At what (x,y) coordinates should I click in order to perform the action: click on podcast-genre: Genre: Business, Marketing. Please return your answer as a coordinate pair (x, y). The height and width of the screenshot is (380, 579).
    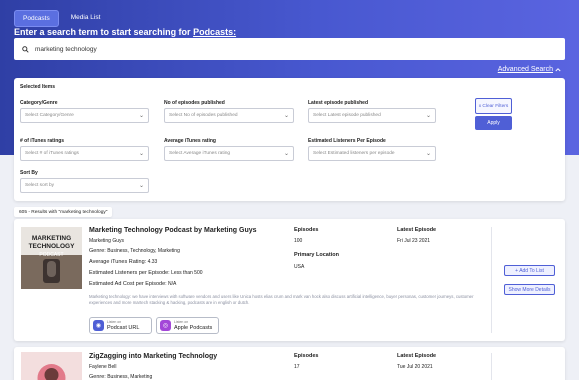
    Looking at the image, I should click on (120, 377).